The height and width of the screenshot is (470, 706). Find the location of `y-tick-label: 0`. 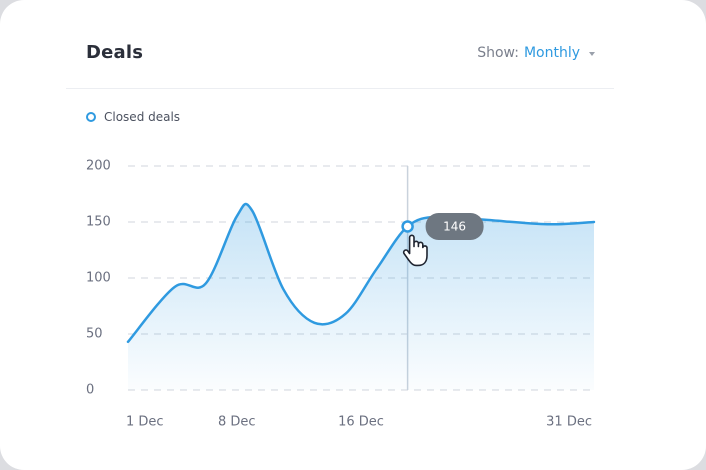

y-tick-label: 0 is located at coordinates (90, 390).